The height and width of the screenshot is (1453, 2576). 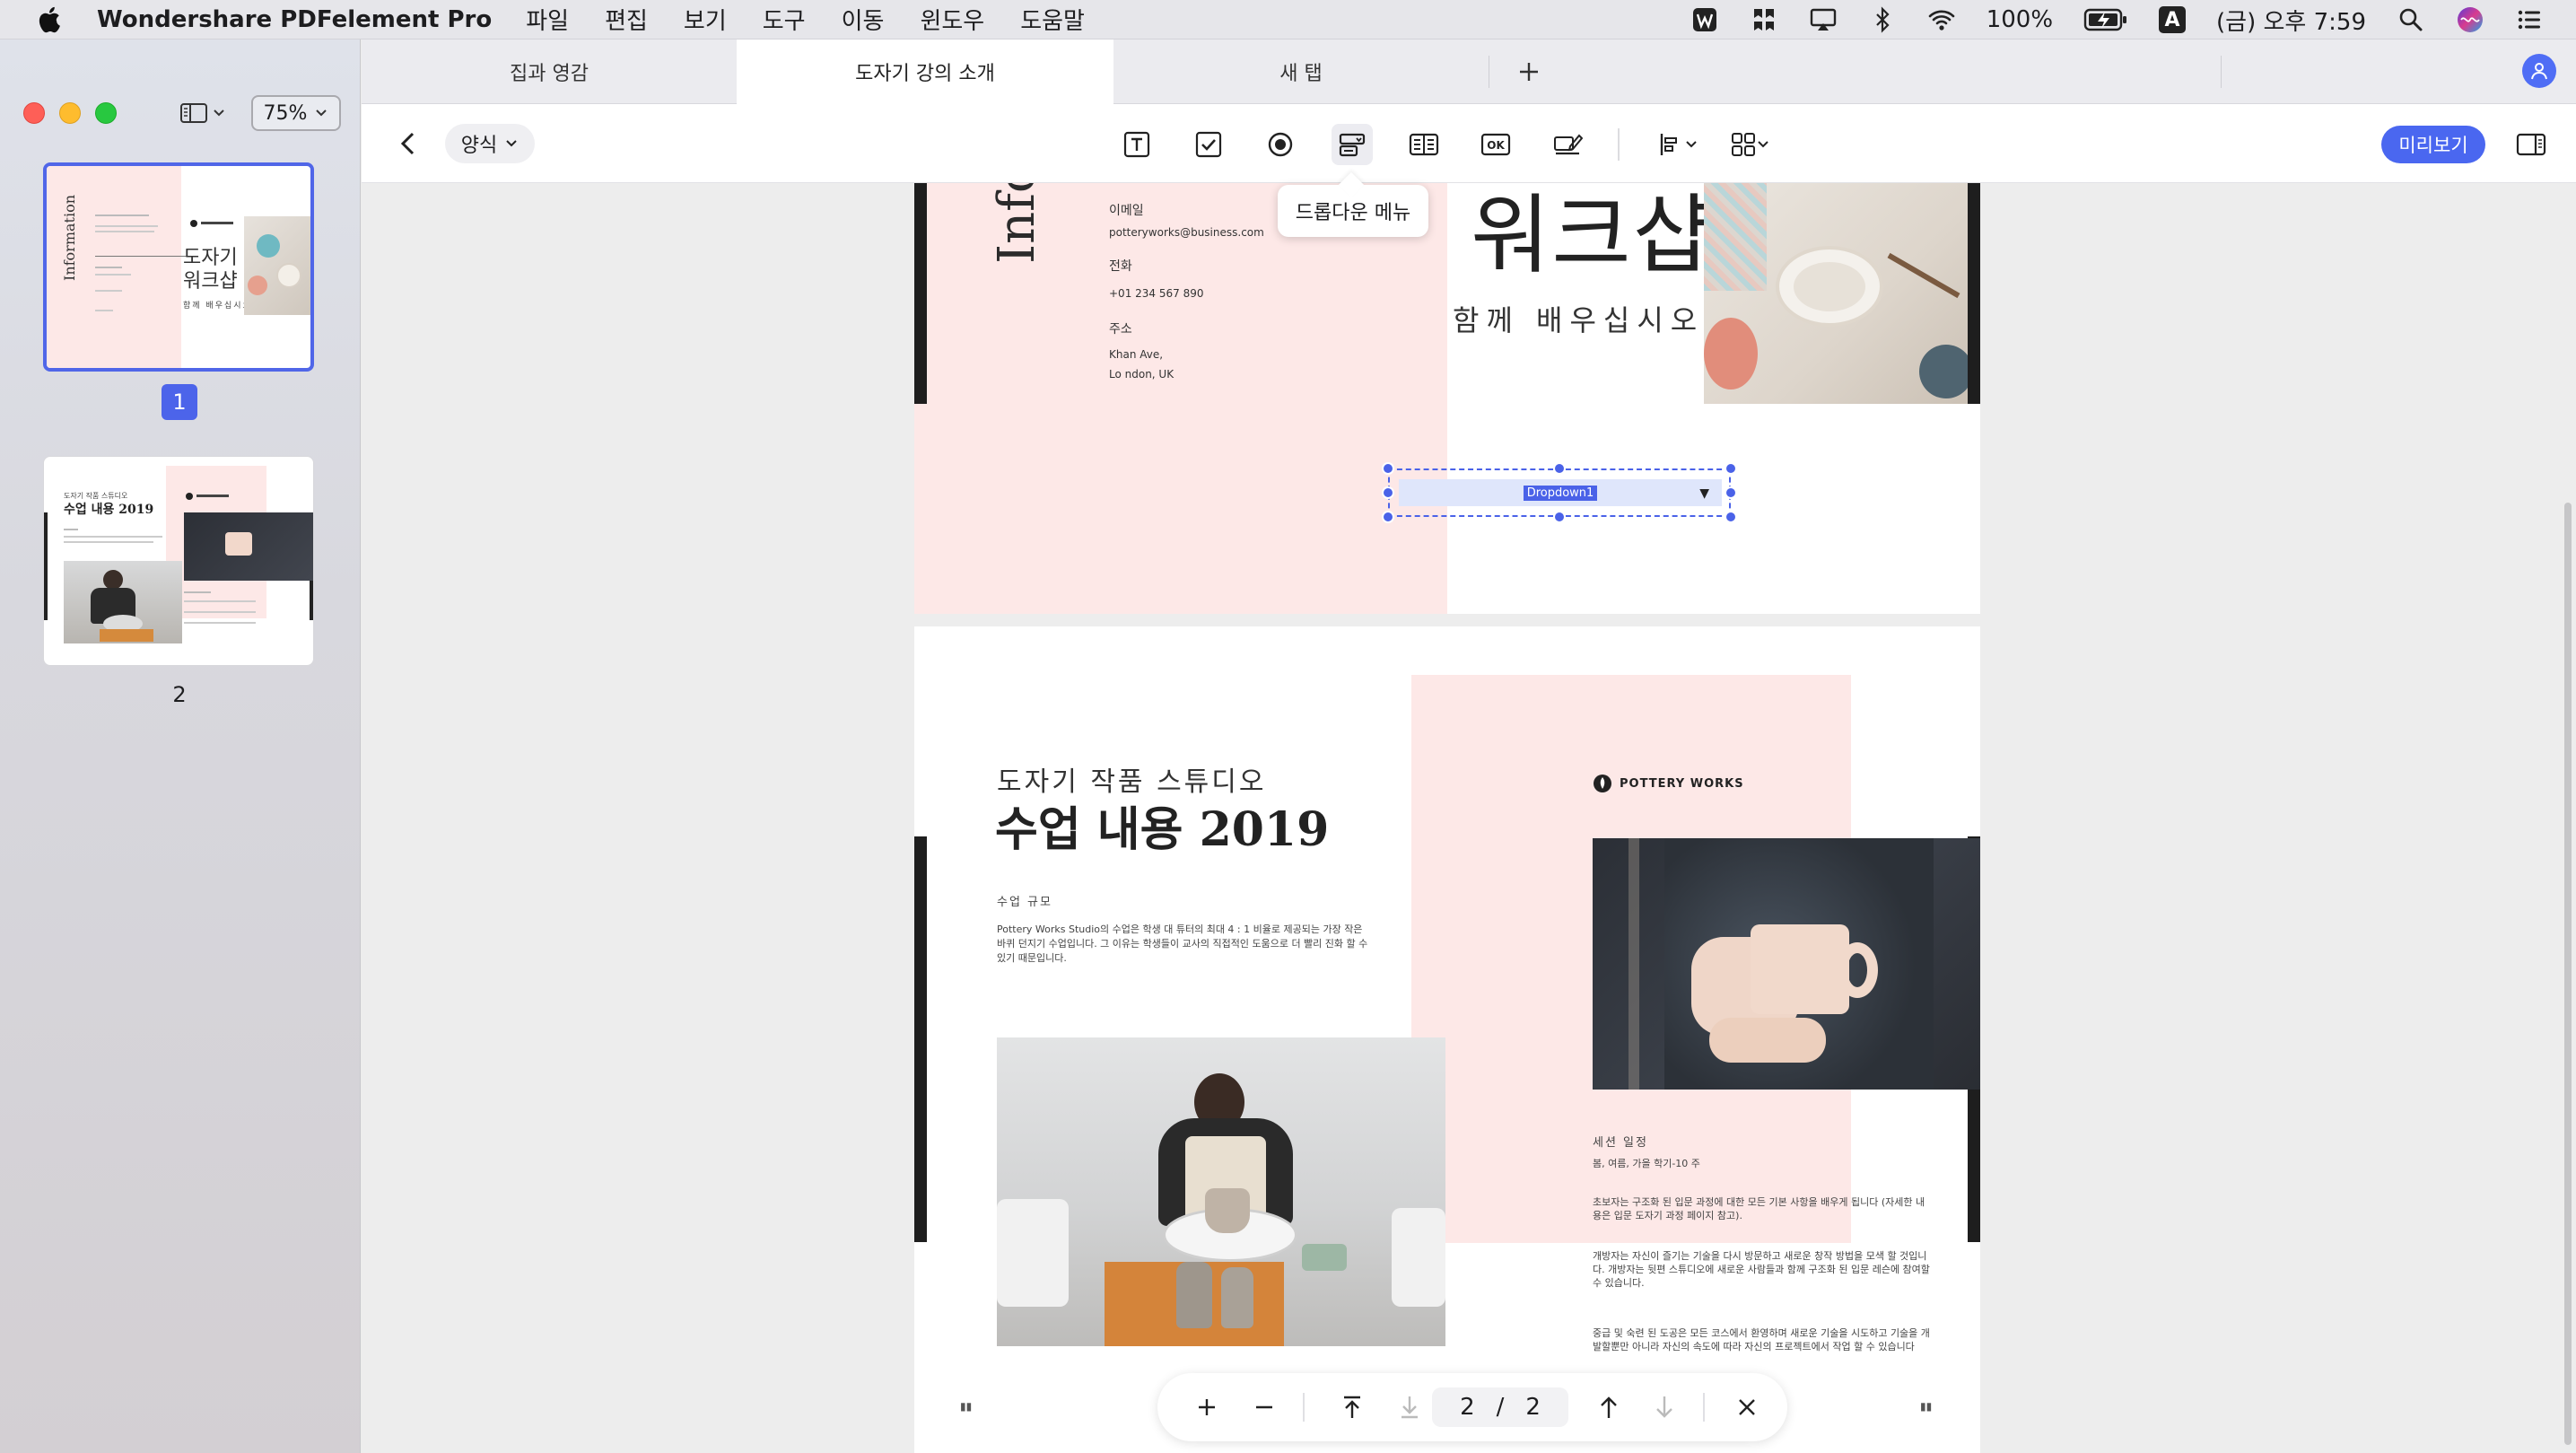 I want to click on menubar-clock: (금) 오후 7:59, so click(x=2291, y=20).